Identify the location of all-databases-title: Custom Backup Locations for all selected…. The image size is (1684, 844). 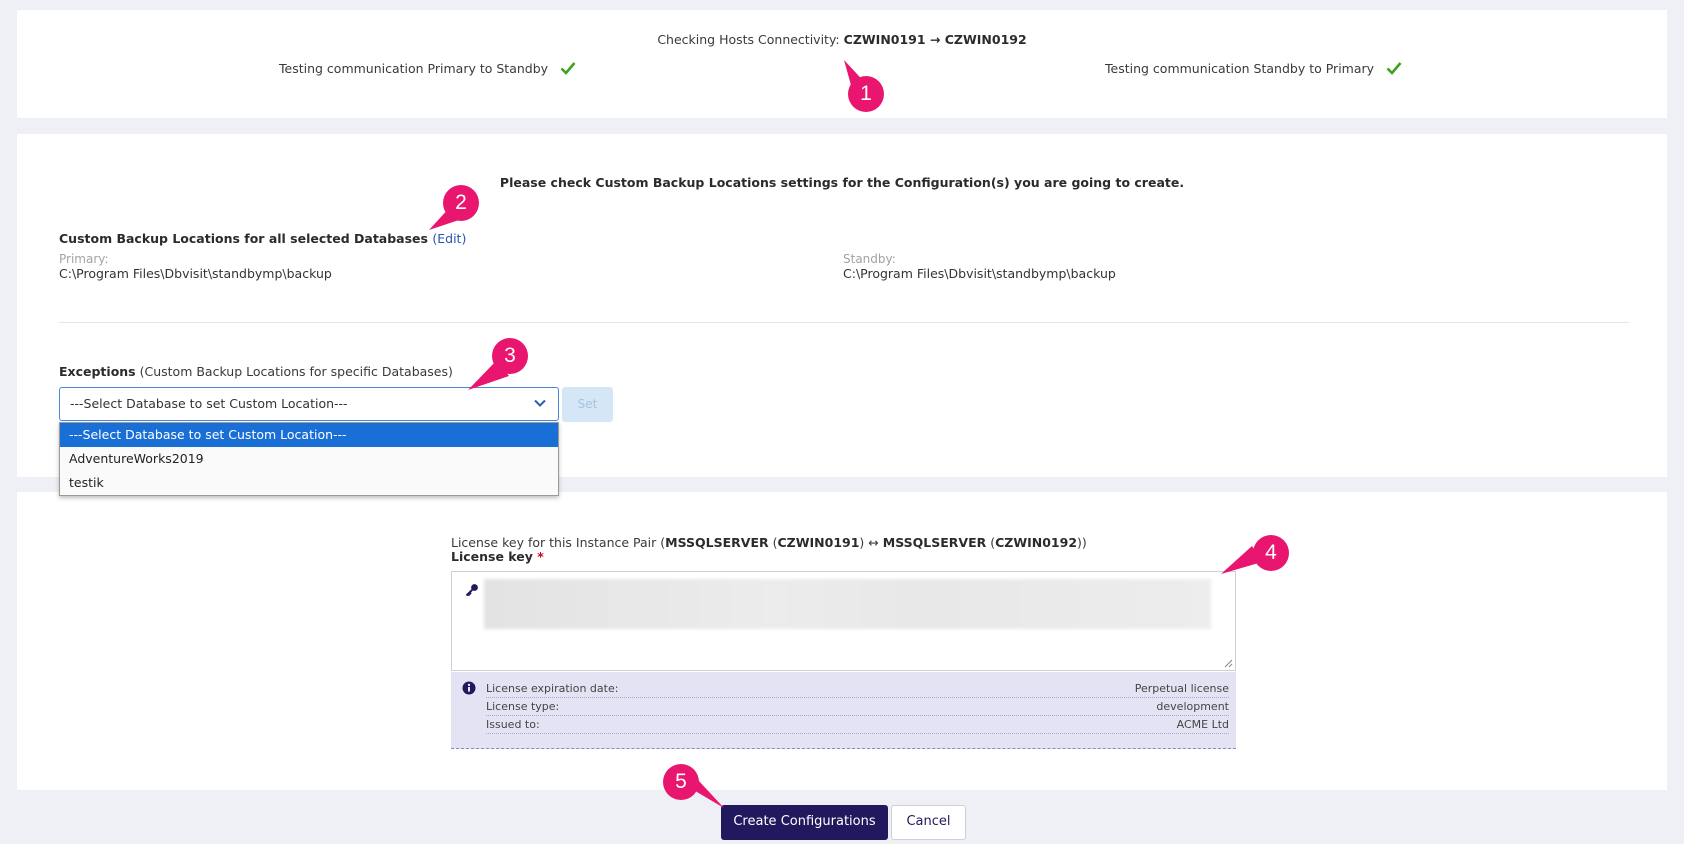
(263, 238).